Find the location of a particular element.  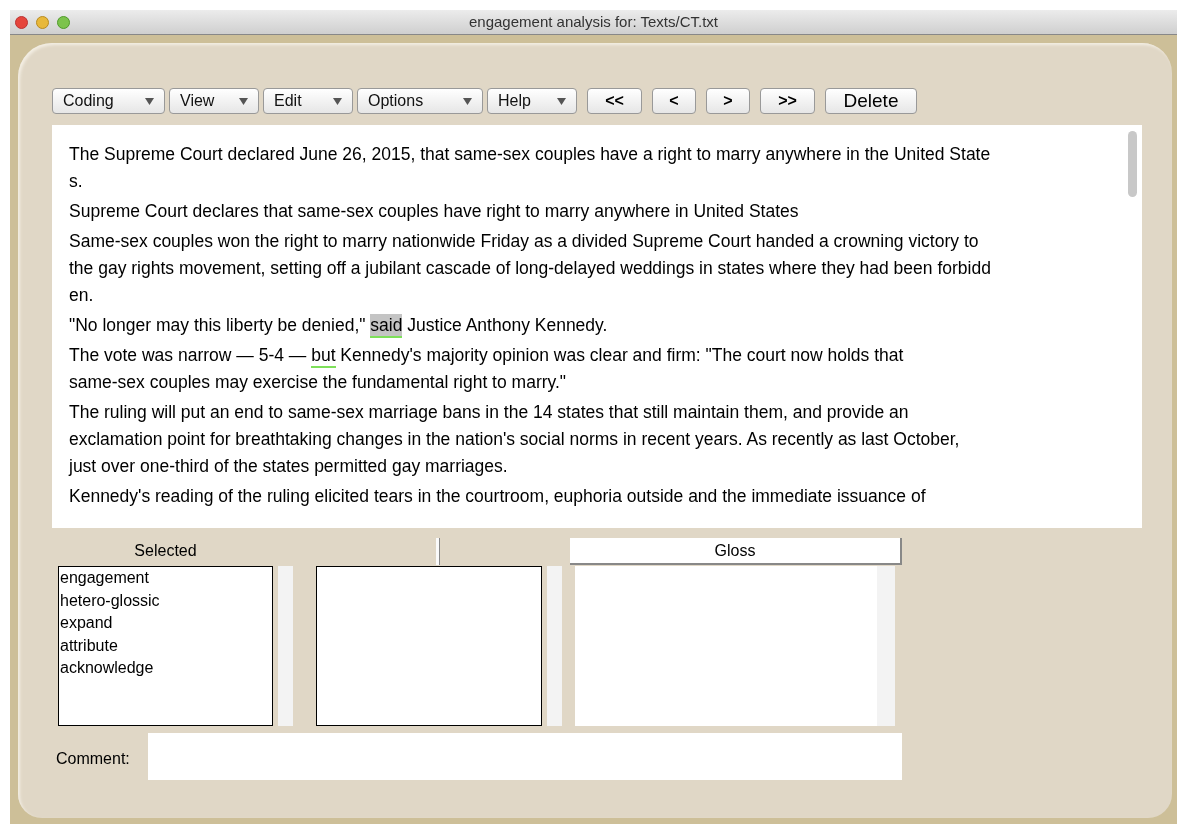

text-line: Kennedy's reading of the ruling elicited tears in the courtroom, euphoria outside and the immediate issuance of is located at coordinates (498, 496).